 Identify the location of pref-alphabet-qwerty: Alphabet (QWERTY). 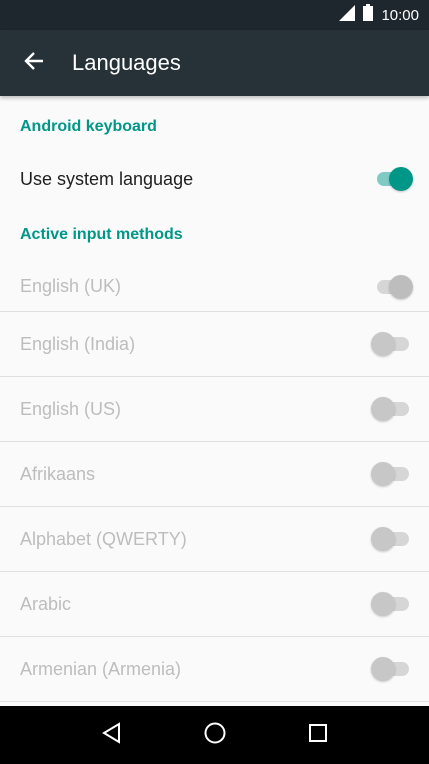
(214, 539).